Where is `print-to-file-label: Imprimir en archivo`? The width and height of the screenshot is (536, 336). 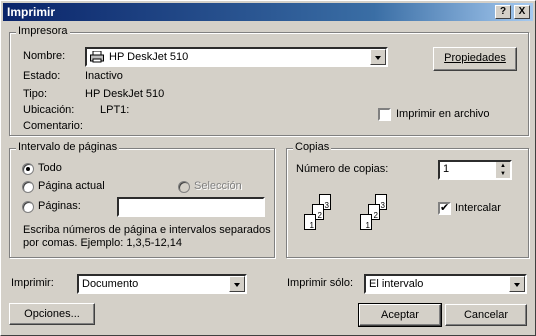 print-to-file-label: Imprimir en archivo is located at coordinates (443, 114).